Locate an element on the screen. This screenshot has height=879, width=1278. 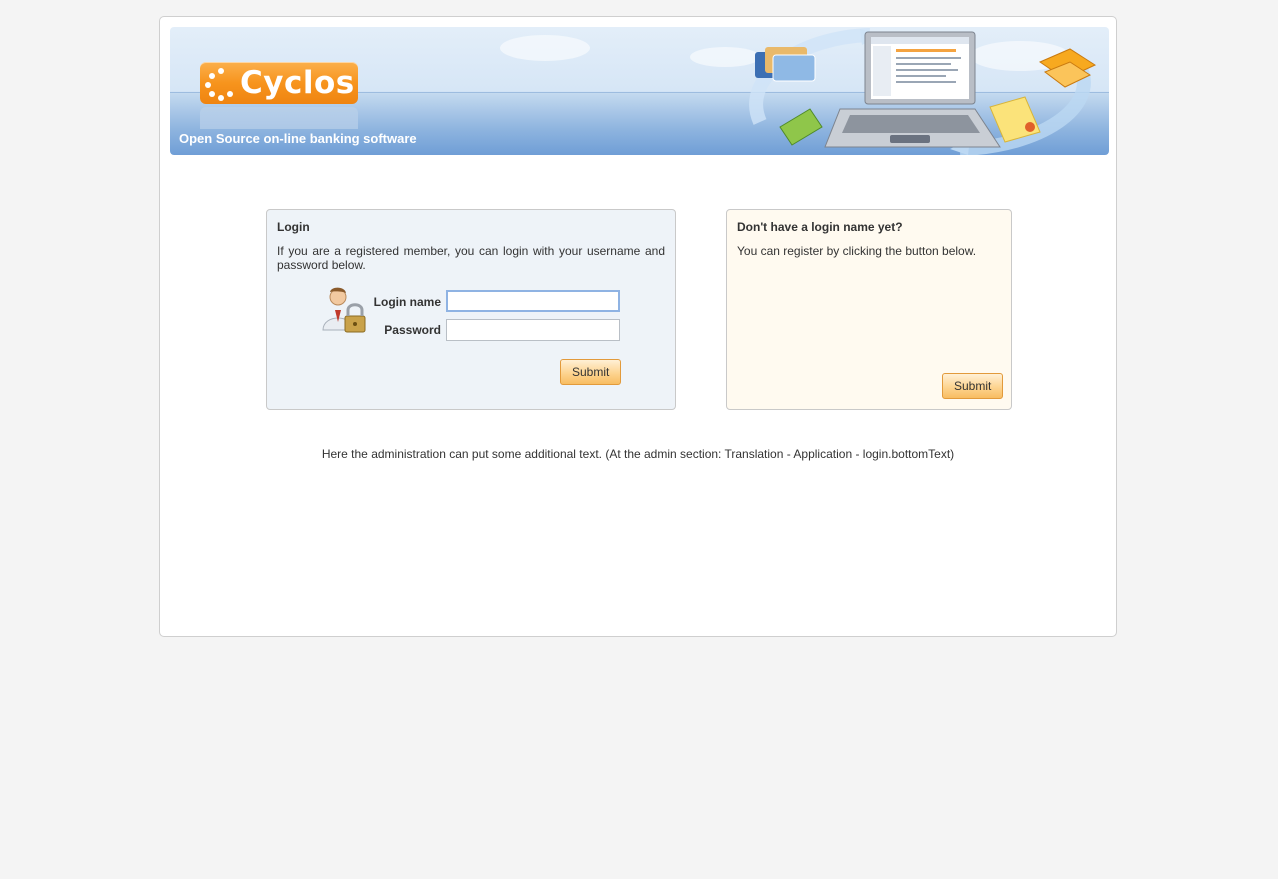
cyclos-logo: Cyclos is located at coordinates (279, 83).